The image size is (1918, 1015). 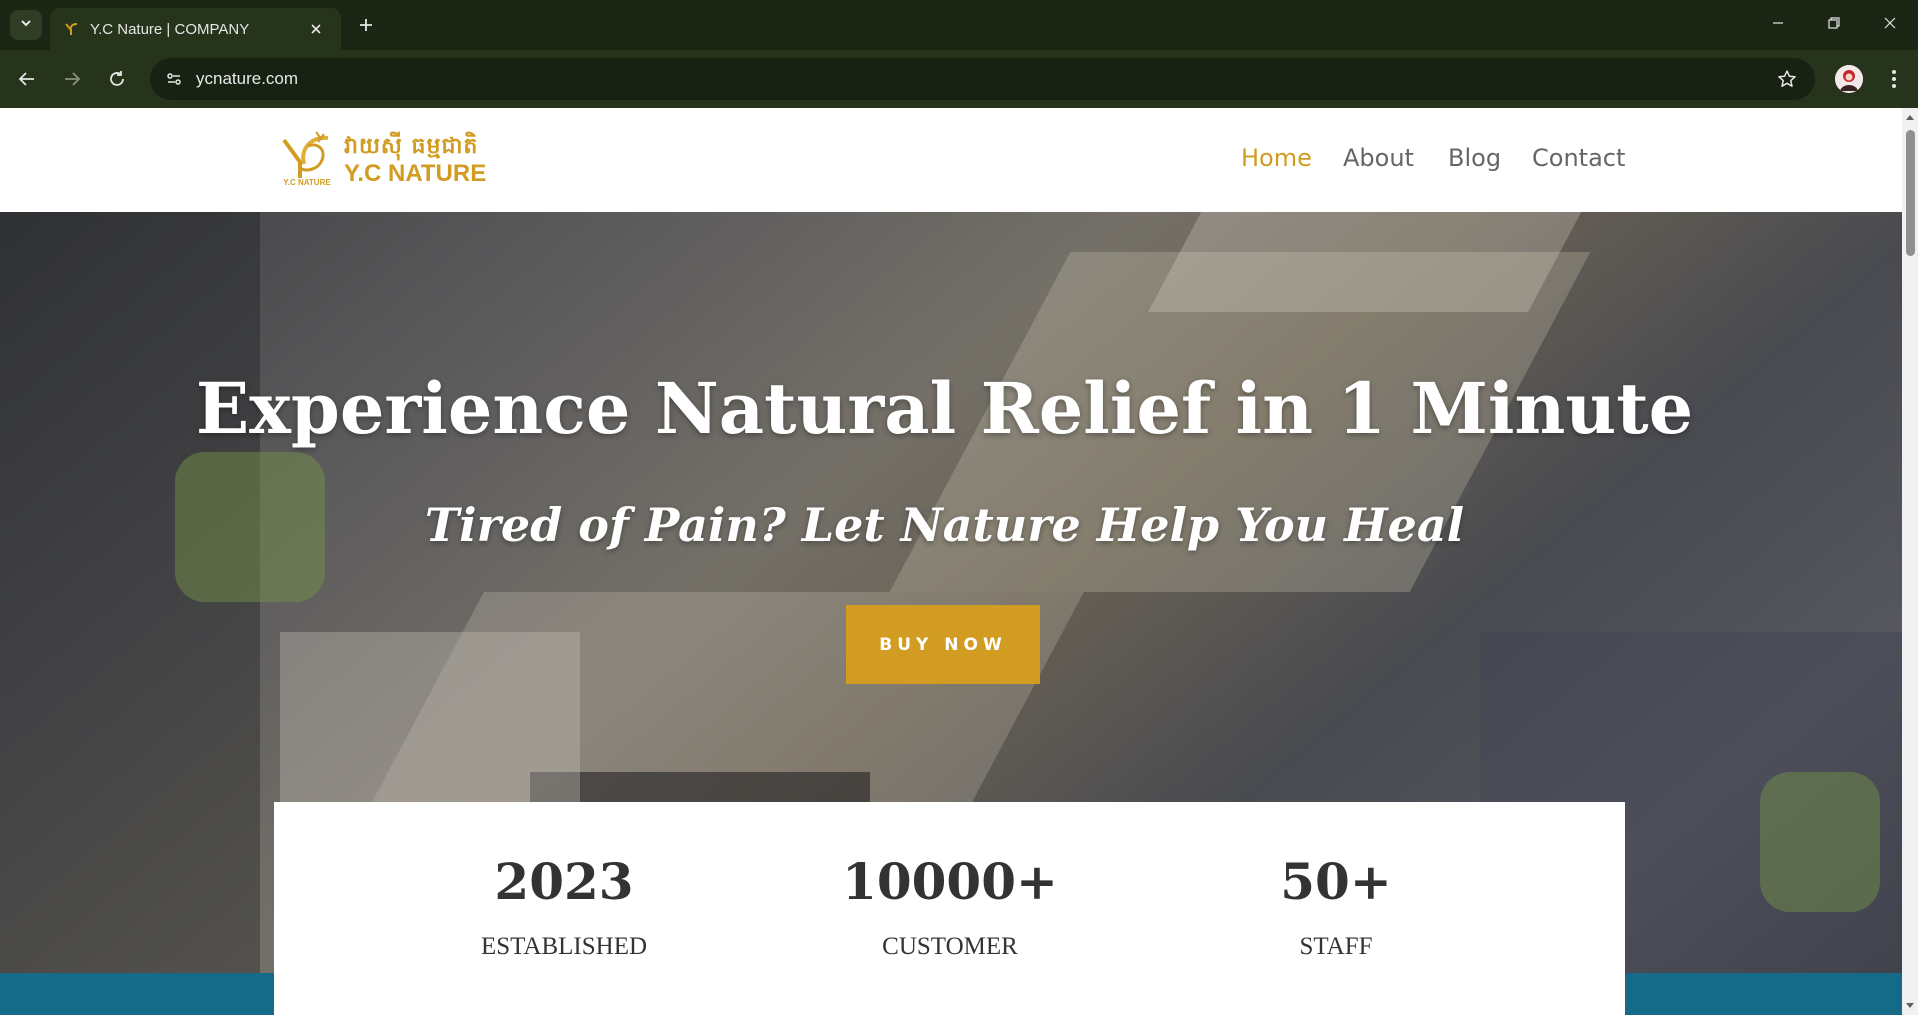 I want to click on site-settings-icon, so click(x=174, y=79).